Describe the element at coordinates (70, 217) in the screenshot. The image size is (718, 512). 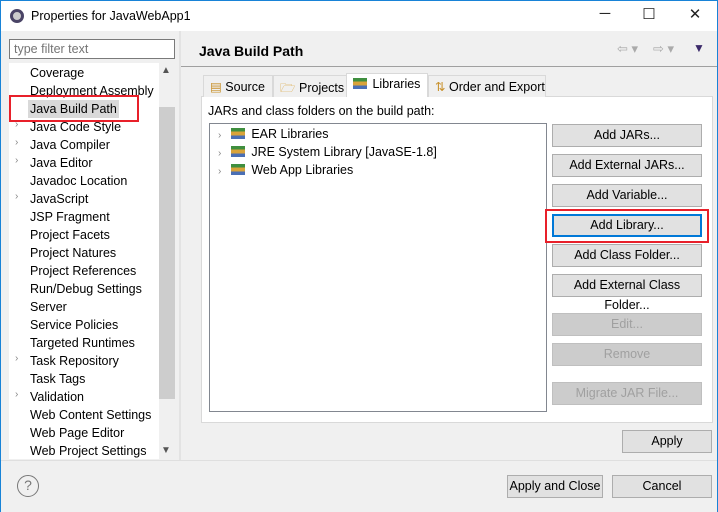
I see `sidebar-item: JSP Fragment` at that location.